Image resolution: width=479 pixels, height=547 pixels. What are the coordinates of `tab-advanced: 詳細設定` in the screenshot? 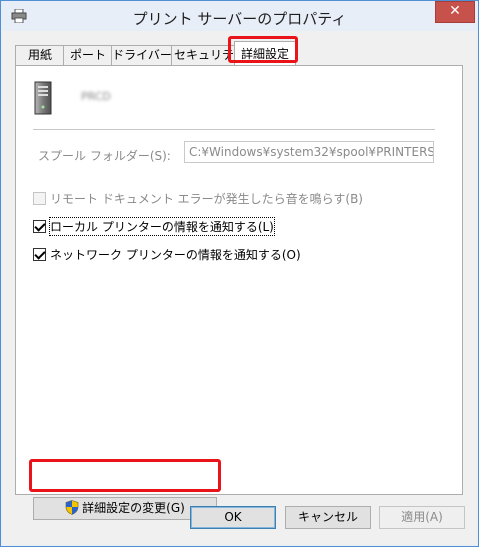 It's located at (265, 53).